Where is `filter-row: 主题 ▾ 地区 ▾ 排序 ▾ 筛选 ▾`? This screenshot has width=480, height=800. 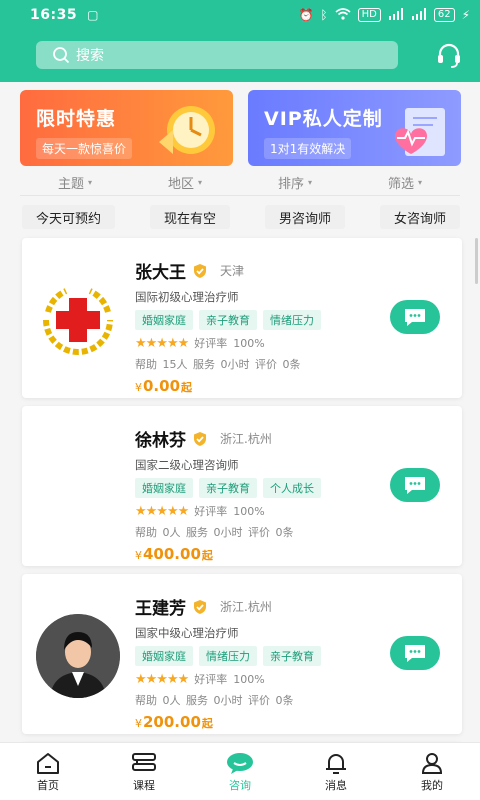
filter-row: 主题 ▾ 地区 ▾ 排序 ▾ 筛选 ▾ is located at coordinates (240, 182).